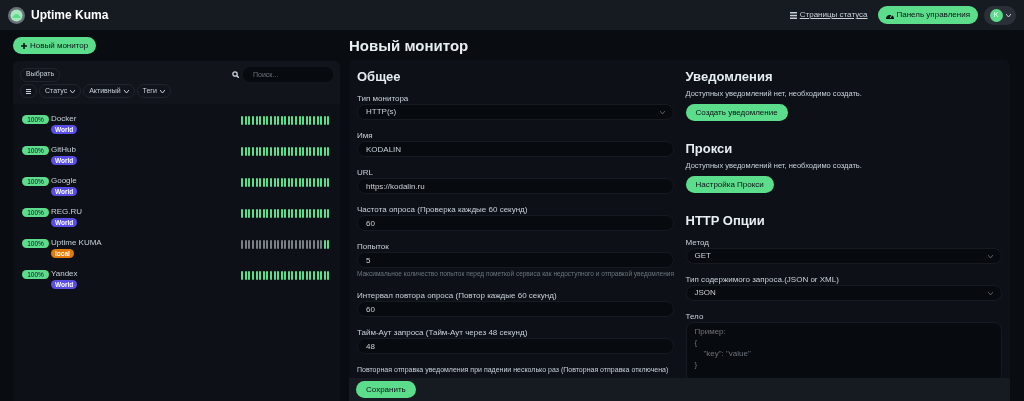 The image size is (1024, 401). Describe the element at coordinates (365, 172) in the screenshot. I see `field-label: URL` at that location.